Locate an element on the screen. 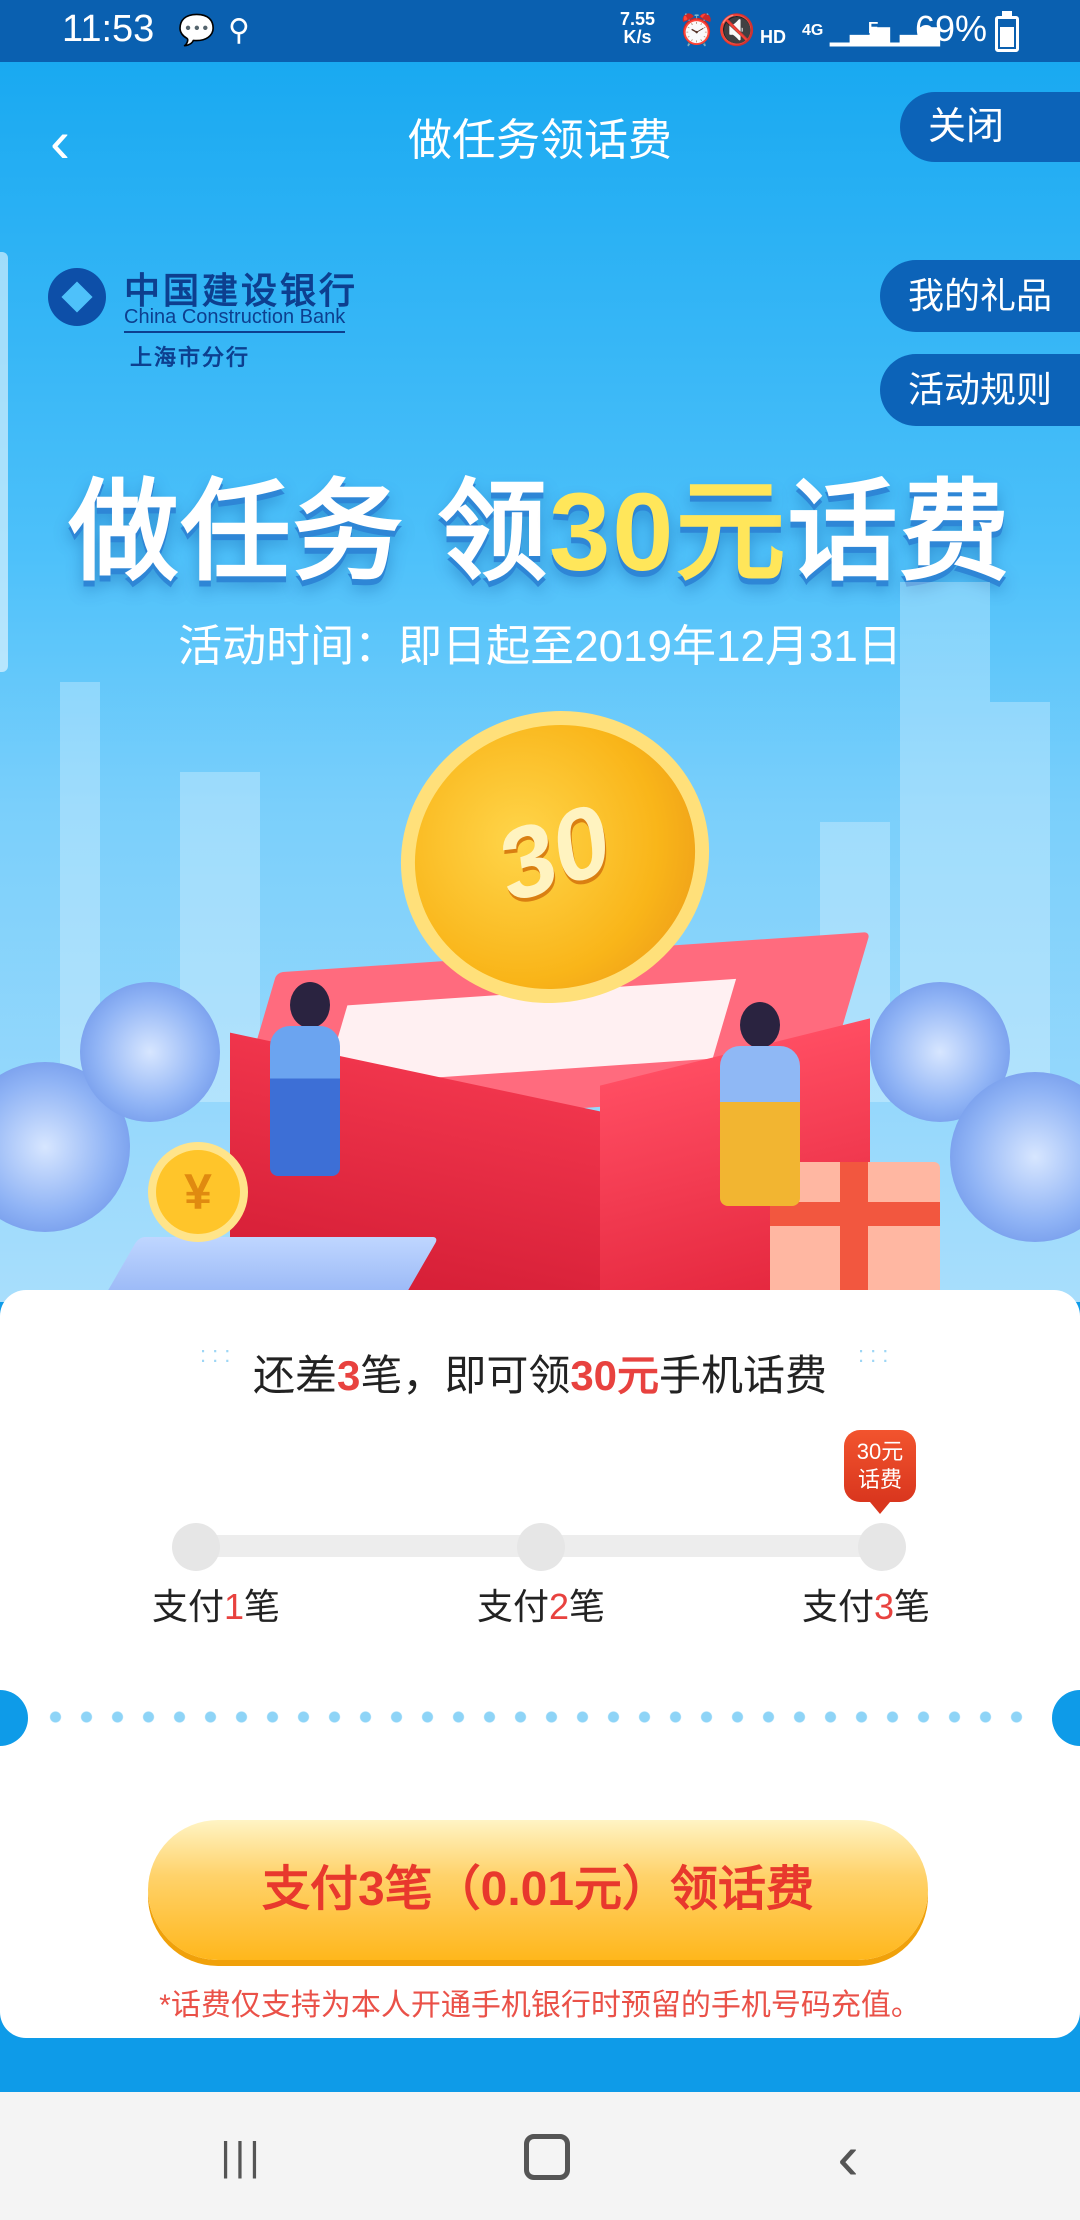  dotted-divider is located at coordinates (540, 1717).